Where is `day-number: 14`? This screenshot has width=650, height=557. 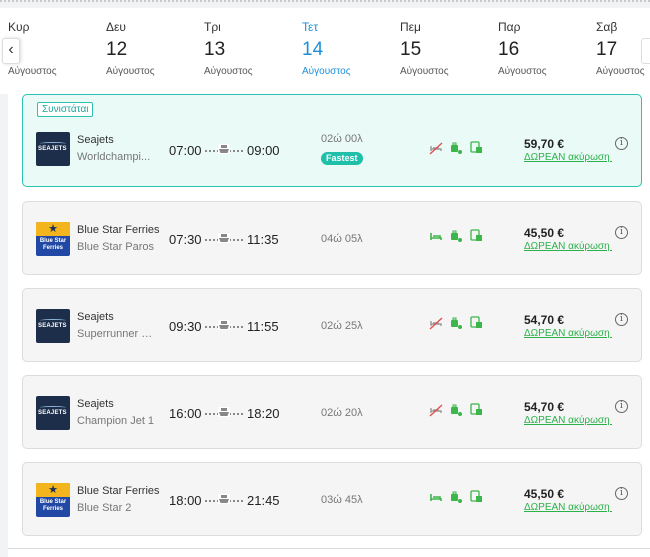
day-number: 14 is located at coordinates (313, 49).